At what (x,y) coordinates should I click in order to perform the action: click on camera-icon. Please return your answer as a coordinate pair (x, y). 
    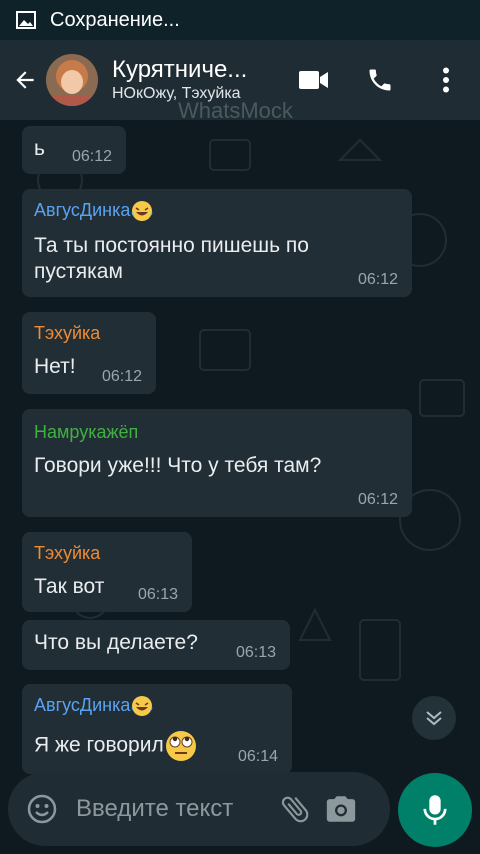
    Looking at the image, I should click on (341, 809).